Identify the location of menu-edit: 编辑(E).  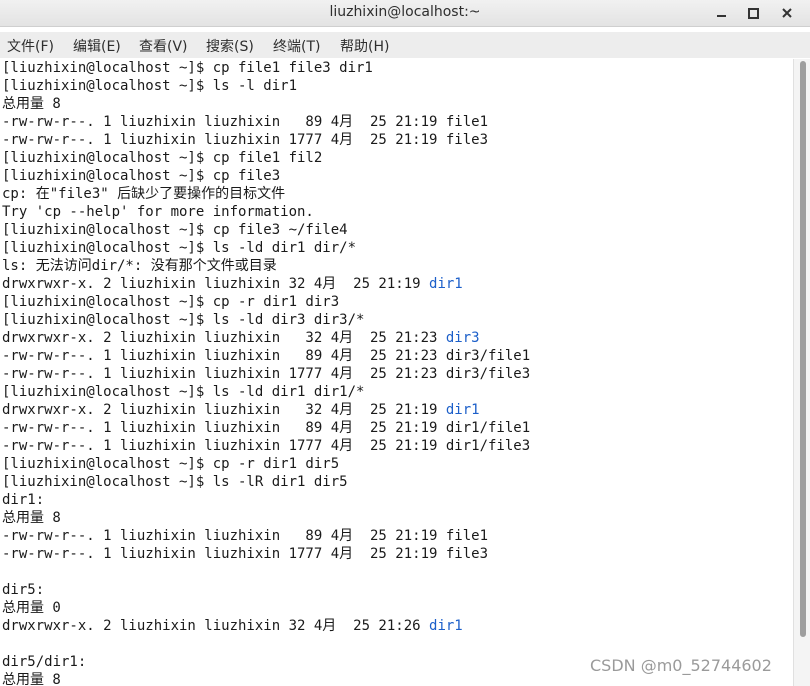
(97, 46).